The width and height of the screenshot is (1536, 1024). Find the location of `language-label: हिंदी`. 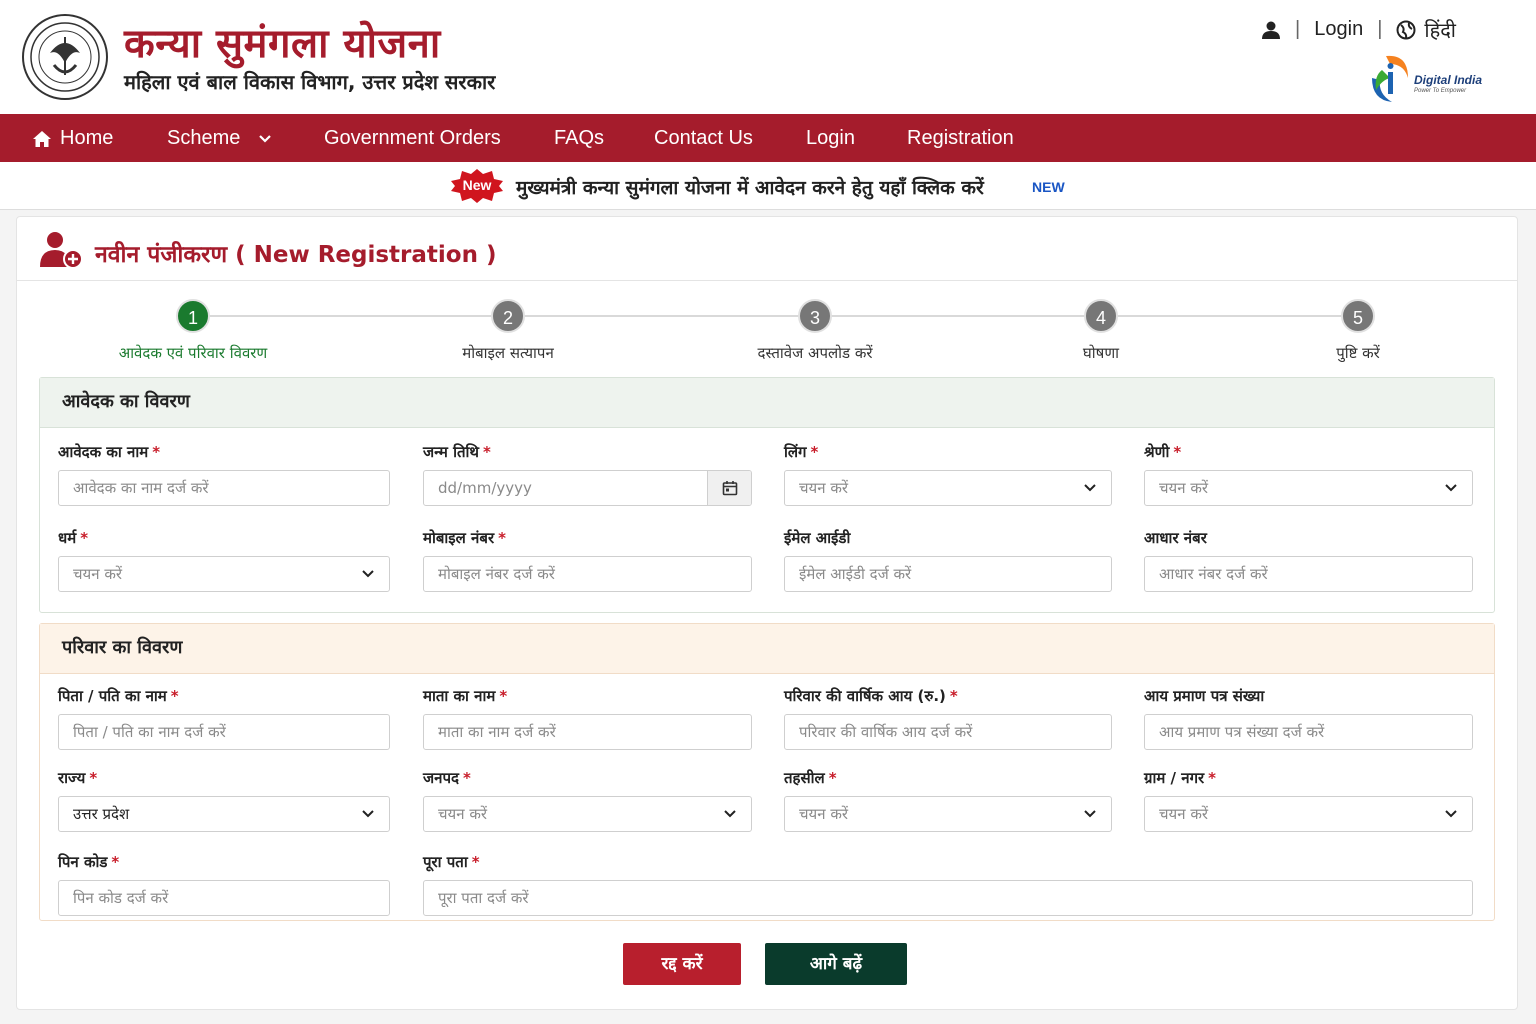

language-label: हिंदी is located at coordinates (1440, 30).